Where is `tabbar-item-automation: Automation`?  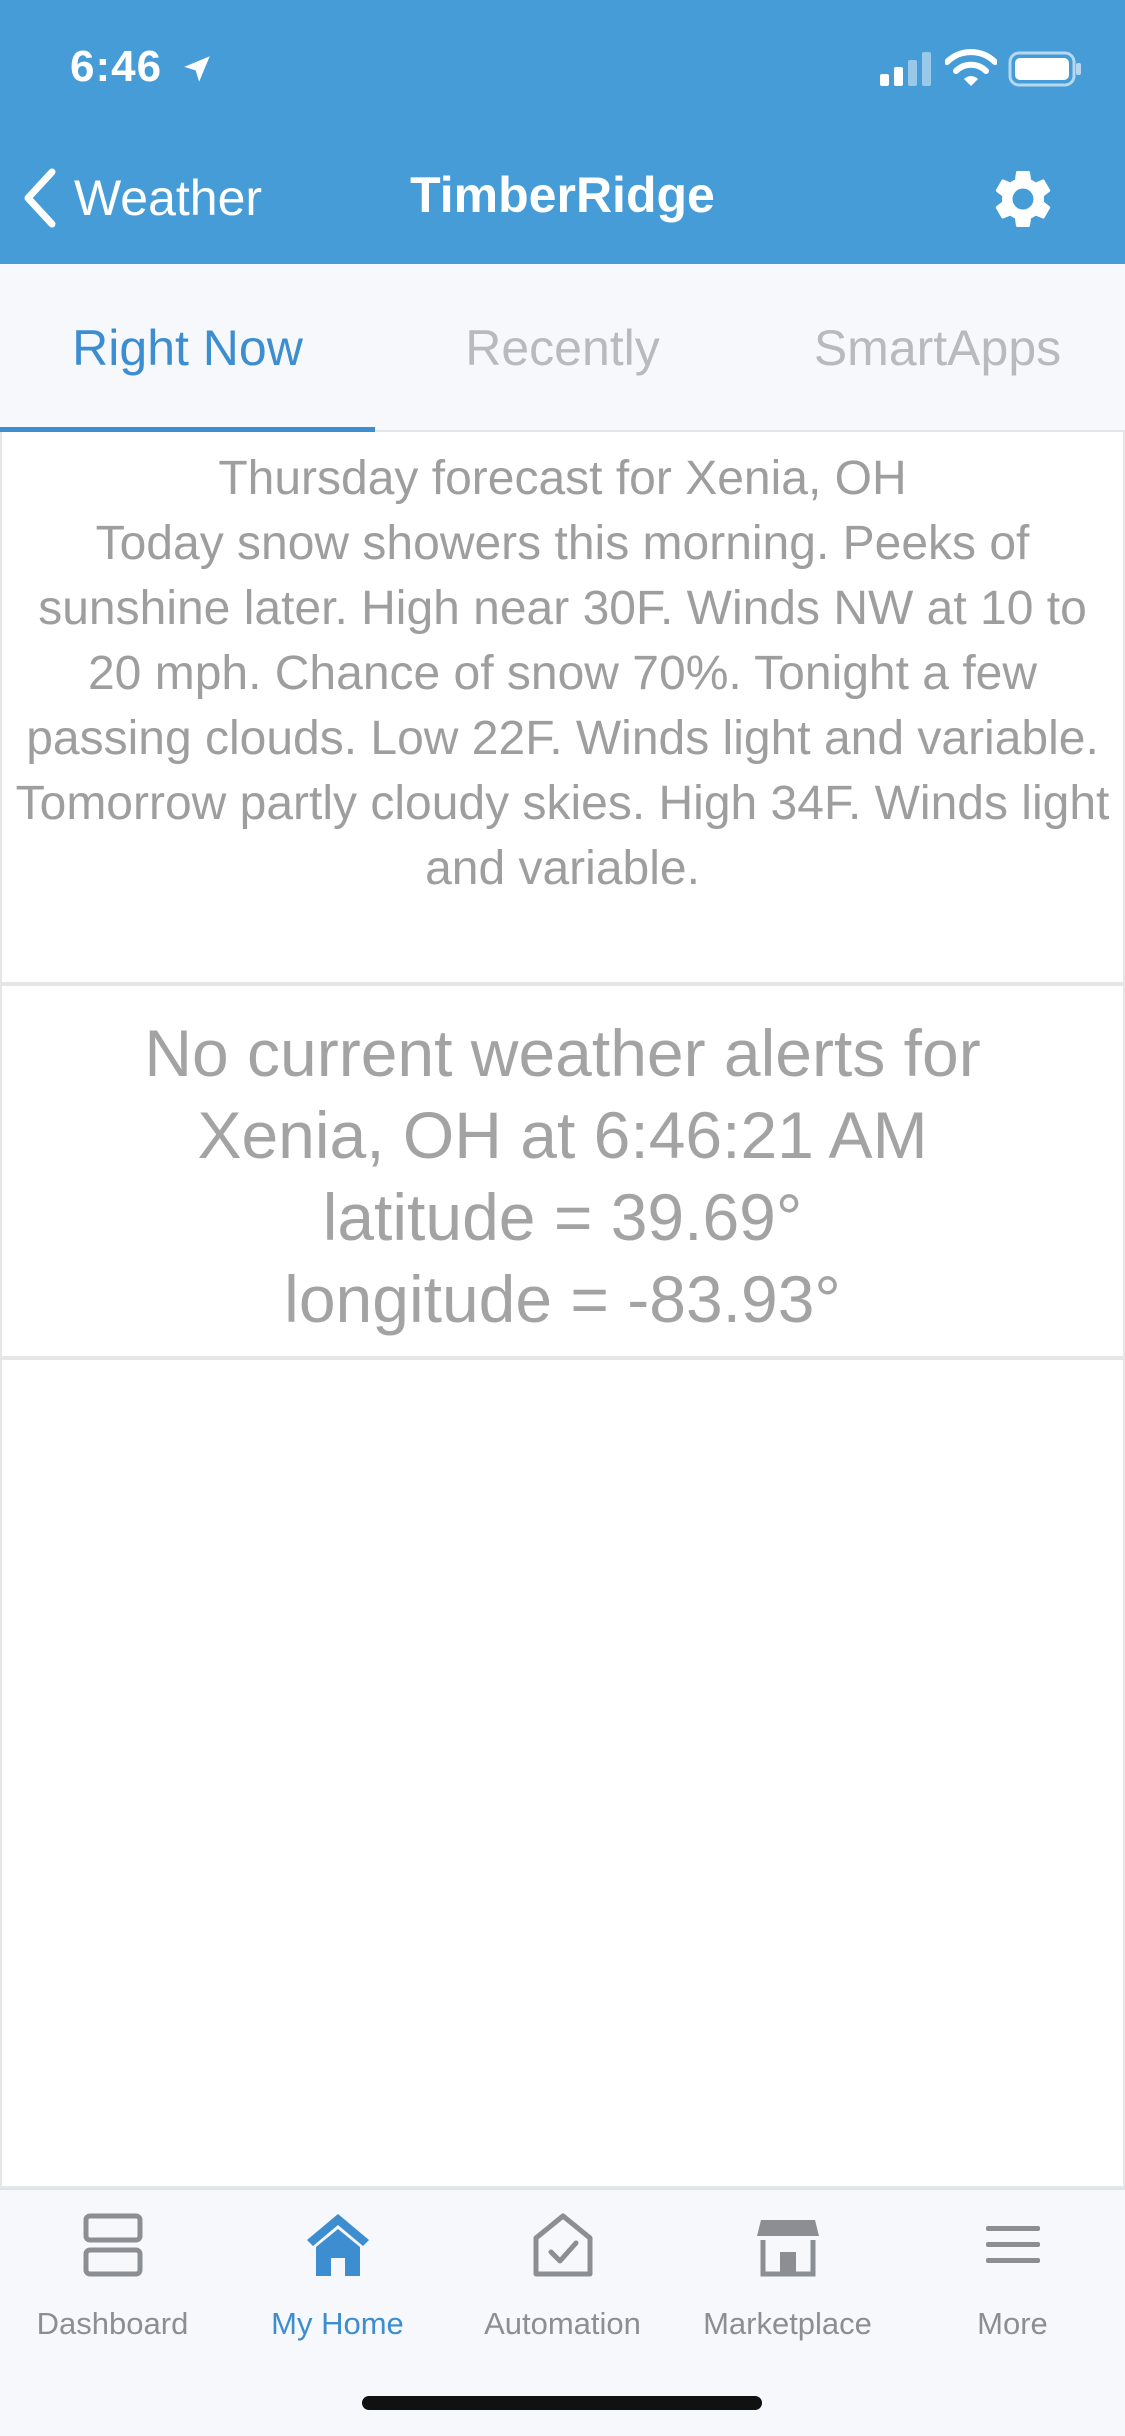 tabbar-item-automation: Automation is located at coordinates (562, 2276).